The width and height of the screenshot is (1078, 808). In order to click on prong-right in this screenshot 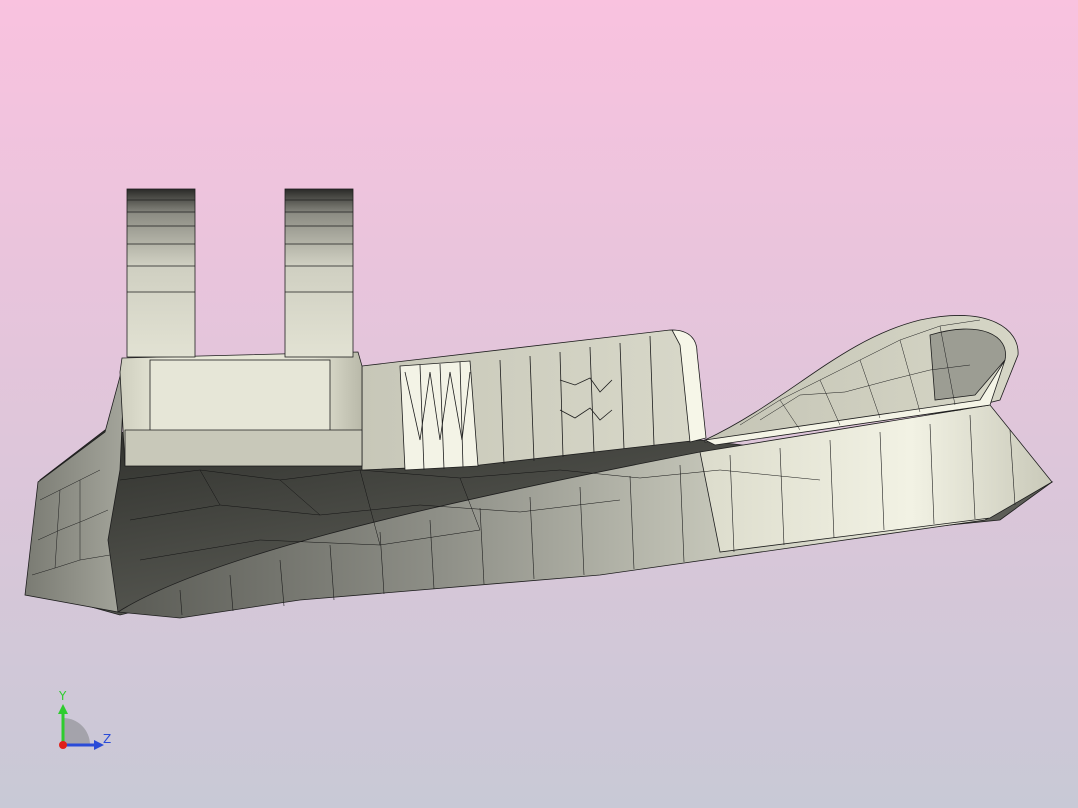, I will do `click(319, 273)`.